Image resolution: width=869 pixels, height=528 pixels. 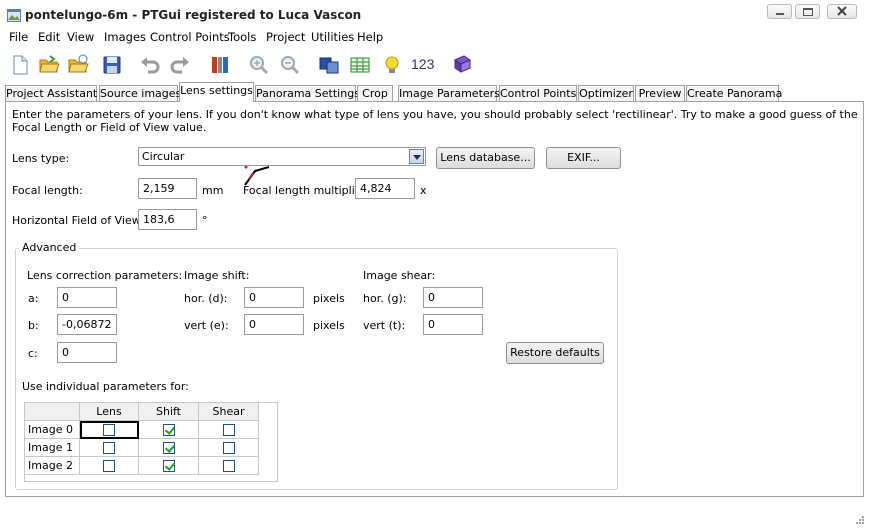 What do you see at coordinates (434, 514) in the screenshot?
I see `status-bar` at bounding box center [434, 514].